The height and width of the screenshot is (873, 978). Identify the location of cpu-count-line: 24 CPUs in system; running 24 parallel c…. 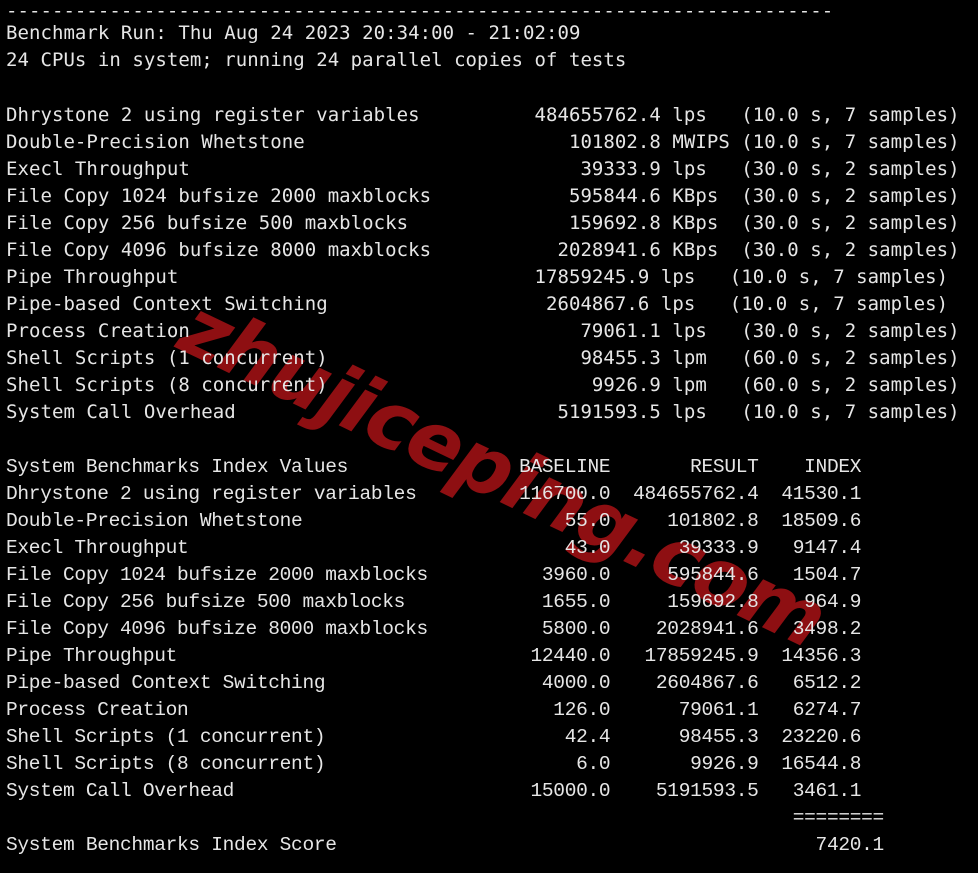
(316, 60).